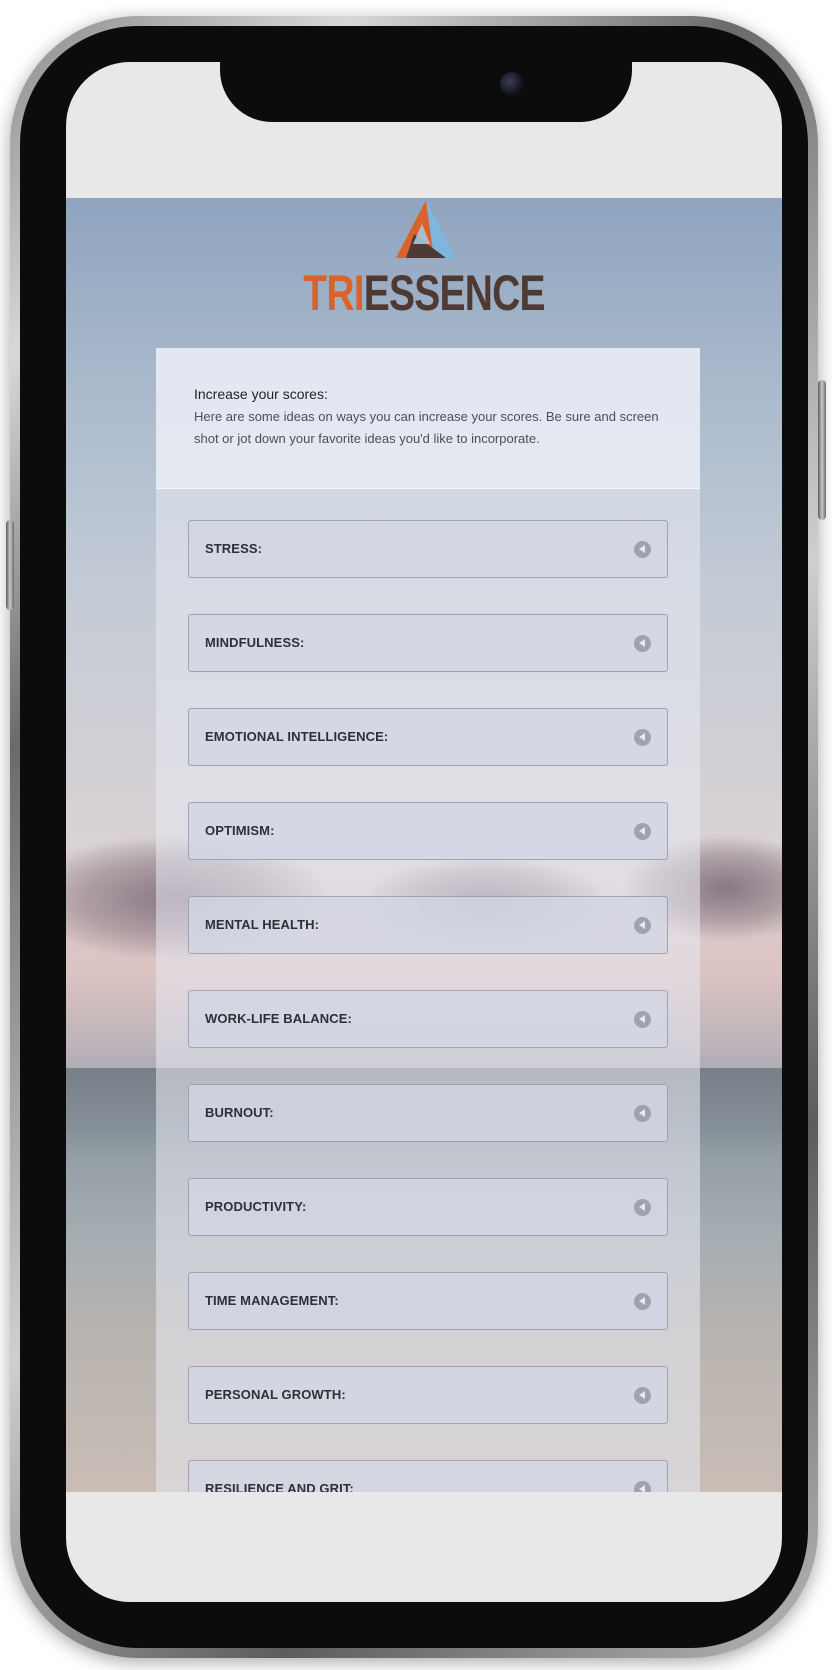 The width and height of the screenshot is (832, 1670). What do you see at coordinates (428, 1476) in the screenshot?
I see `accordion-item-resilience-and-grit: RESILIENCE AND GRIT:` at bounding box center [428, 1476].